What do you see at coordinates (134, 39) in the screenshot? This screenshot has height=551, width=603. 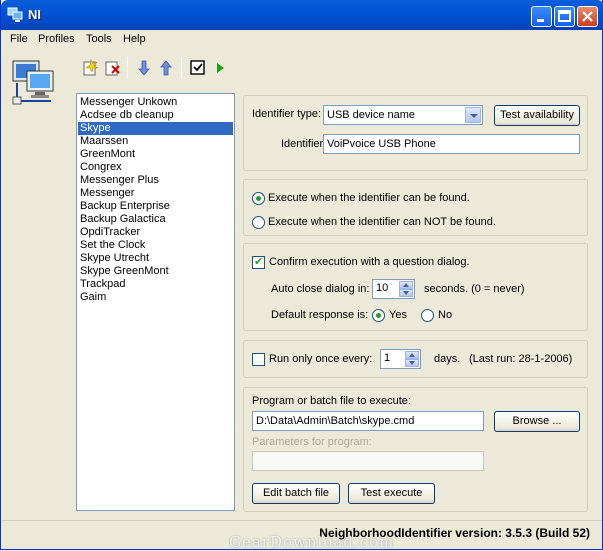 I see `menu-help: Help` at bounding box center [134, 39].